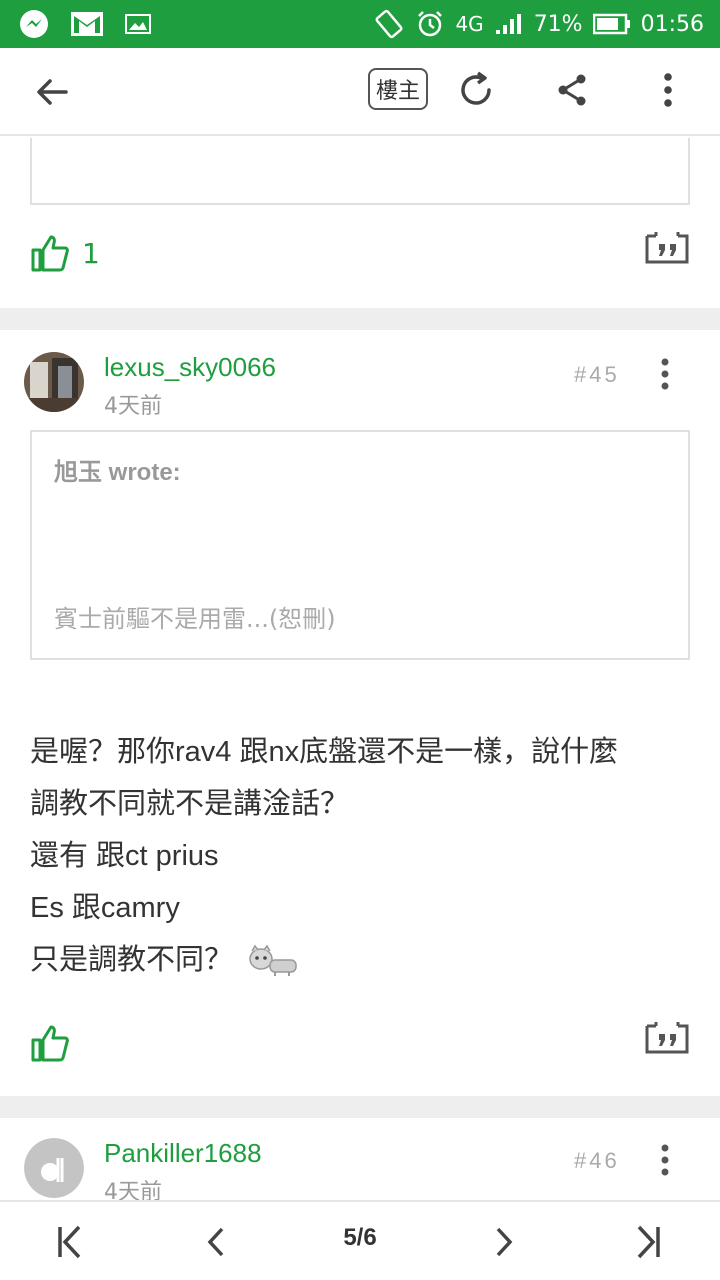  I want to click on battery-icon, so click(611, 24).